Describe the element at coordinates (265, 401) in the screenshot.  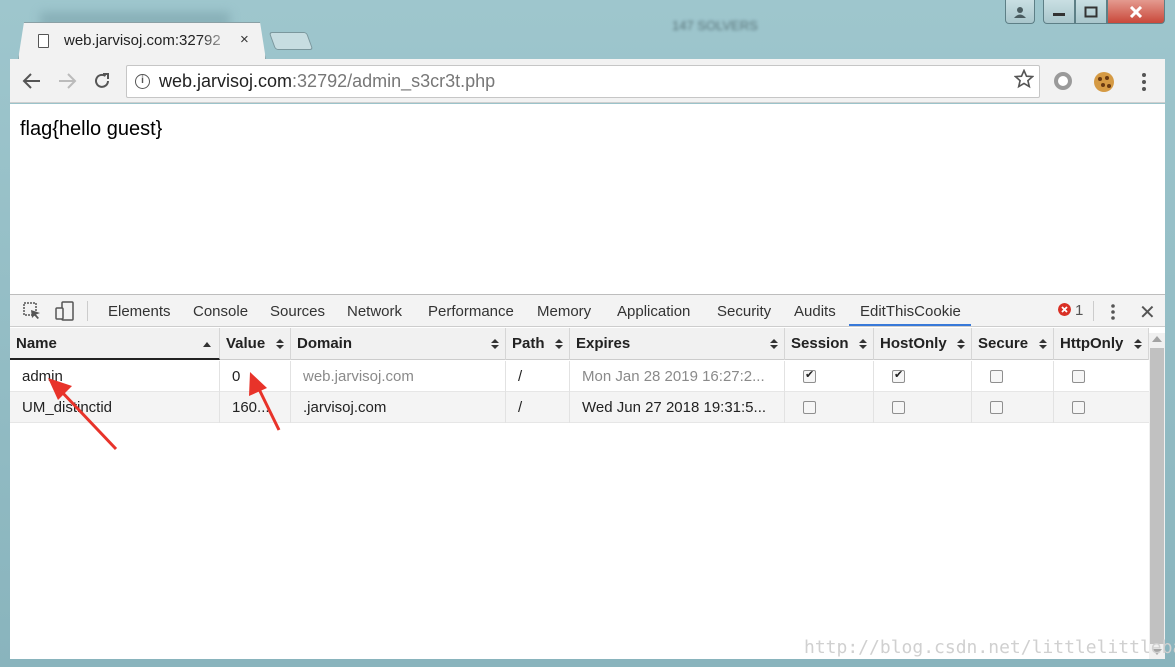
I see `red-arrow-value` at that location.